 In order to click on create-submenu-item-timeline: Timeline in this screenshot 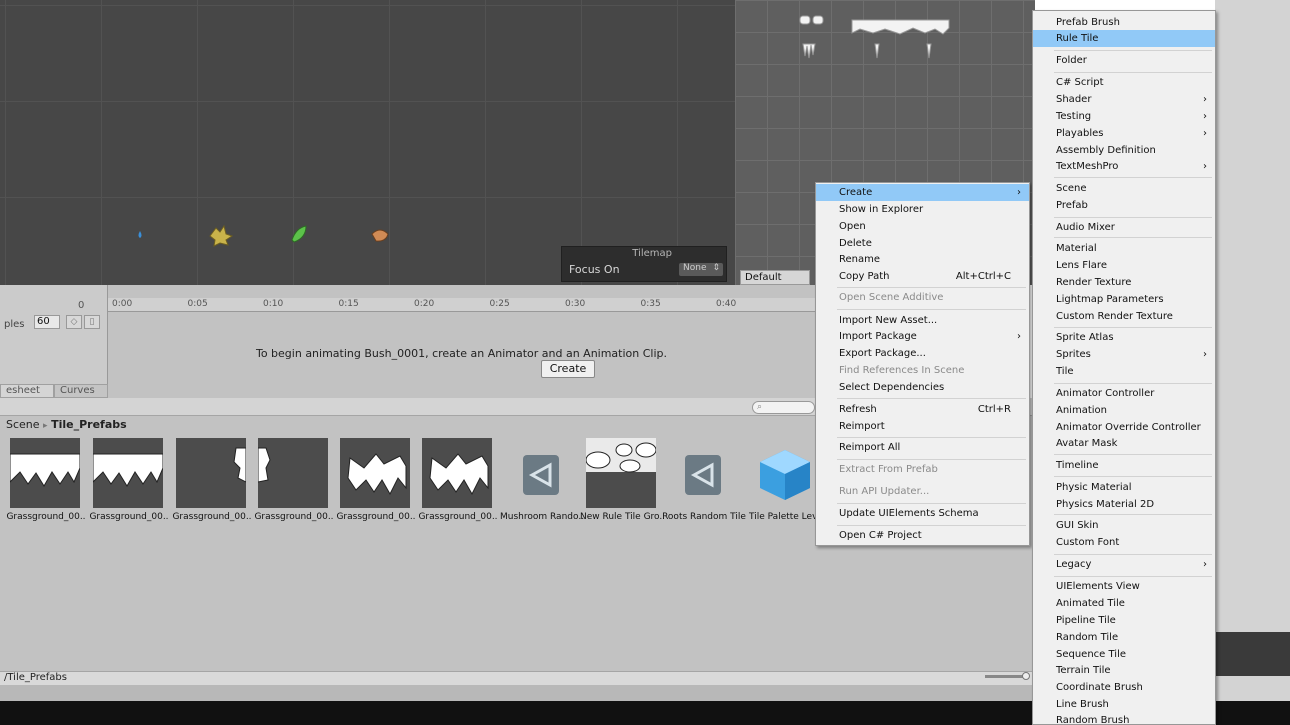, I will do `click(1124, 465)`.